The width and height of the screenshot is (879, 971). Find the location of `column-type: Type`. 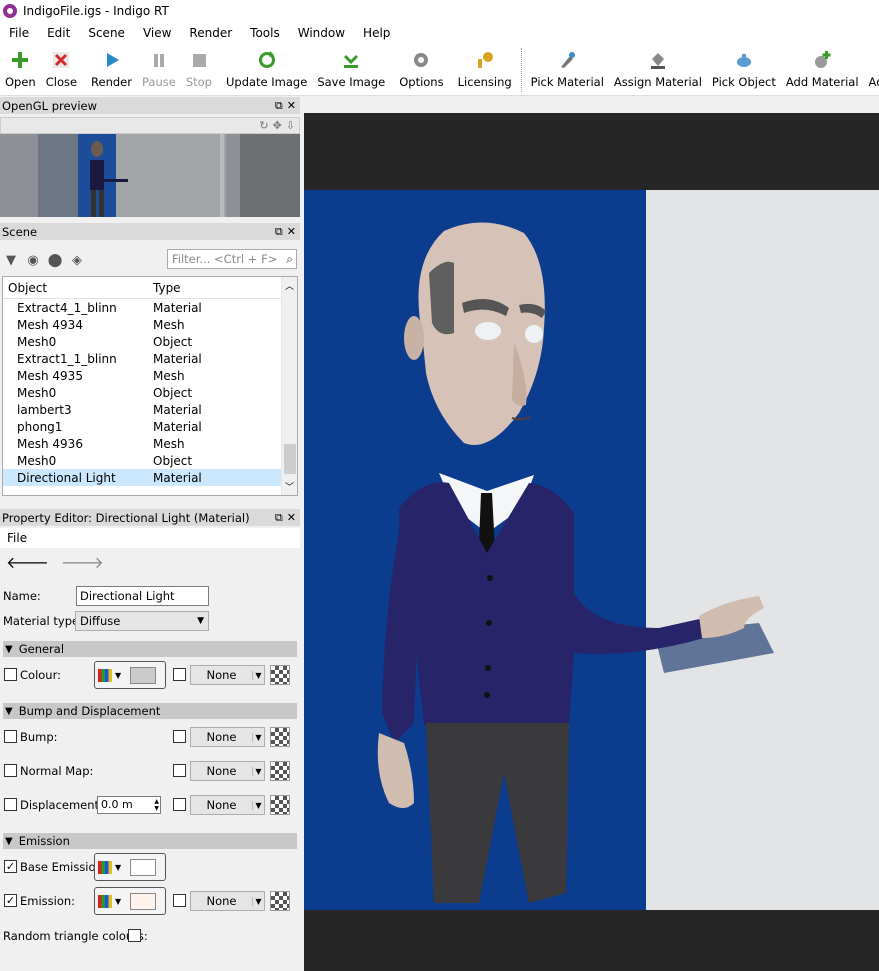

column-type: Type is located at coordinates (166, 288).